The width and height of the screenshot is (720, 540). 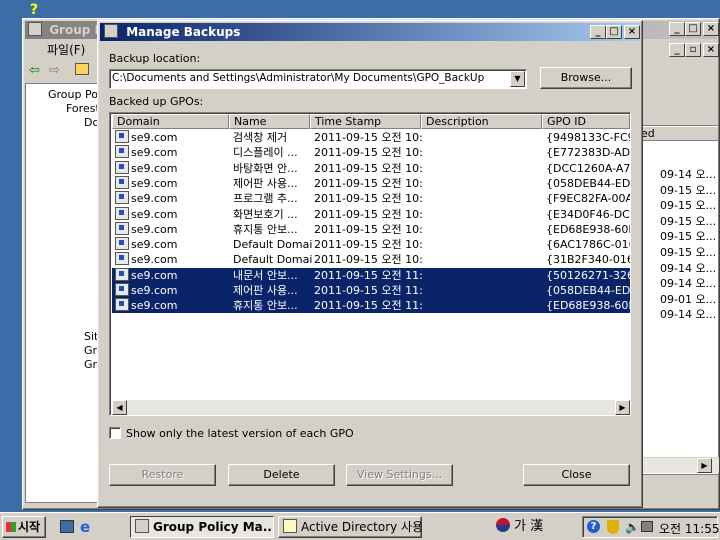 I want to click on ime-toolbar: 가 漢, so click(x=537, y=527).